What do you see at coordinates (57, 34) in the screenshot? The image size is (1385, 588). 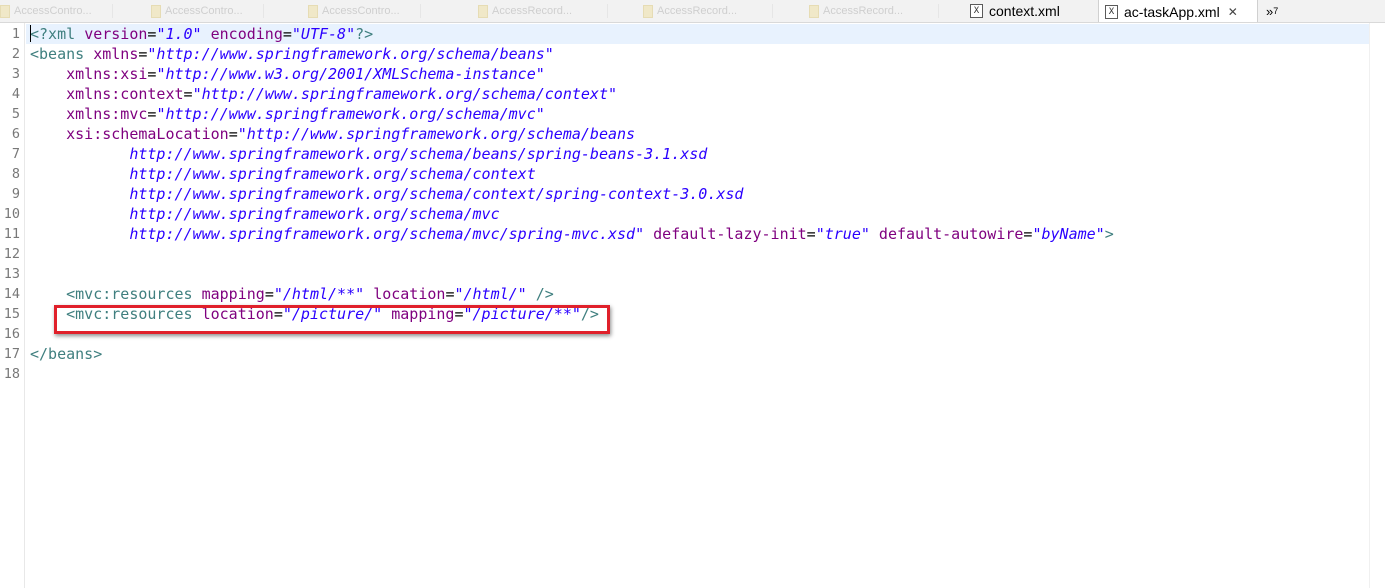 I see `code-token: <?xml` at bounding box center [57, 34].